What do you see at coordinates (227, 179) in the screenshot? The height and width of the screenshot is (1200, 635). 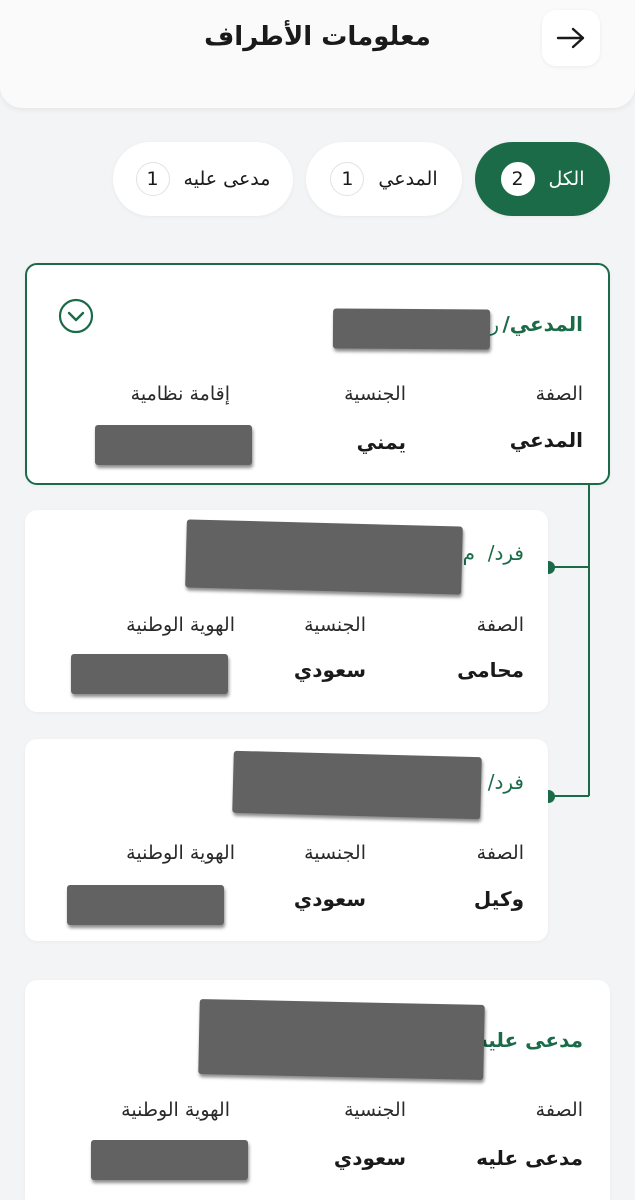 I see `tab-defendant-label: مدعى عليه` at bounding box center [227, 179].